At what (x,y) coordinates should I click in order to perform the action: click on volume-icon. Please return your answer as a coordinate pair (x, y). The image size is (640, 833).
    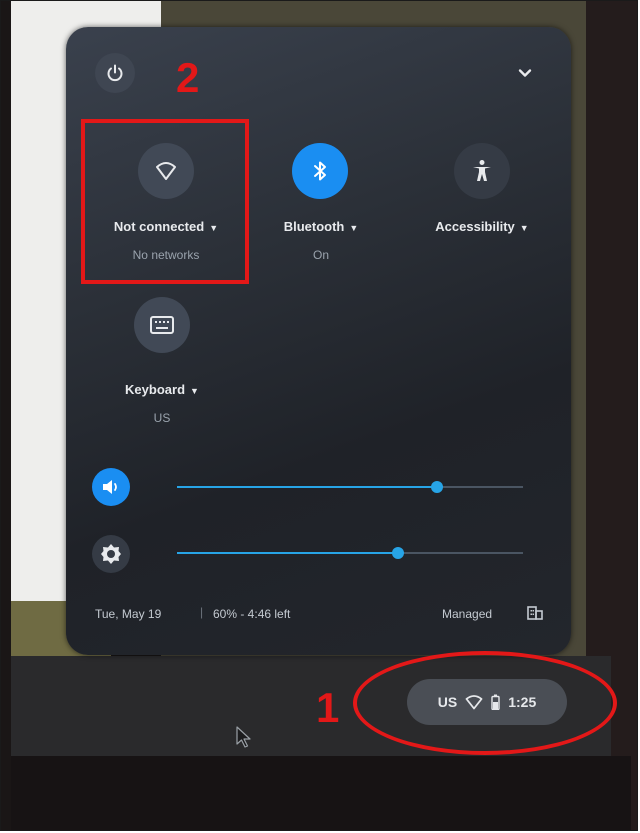
    Looking at the image, I should click on (110, 487).